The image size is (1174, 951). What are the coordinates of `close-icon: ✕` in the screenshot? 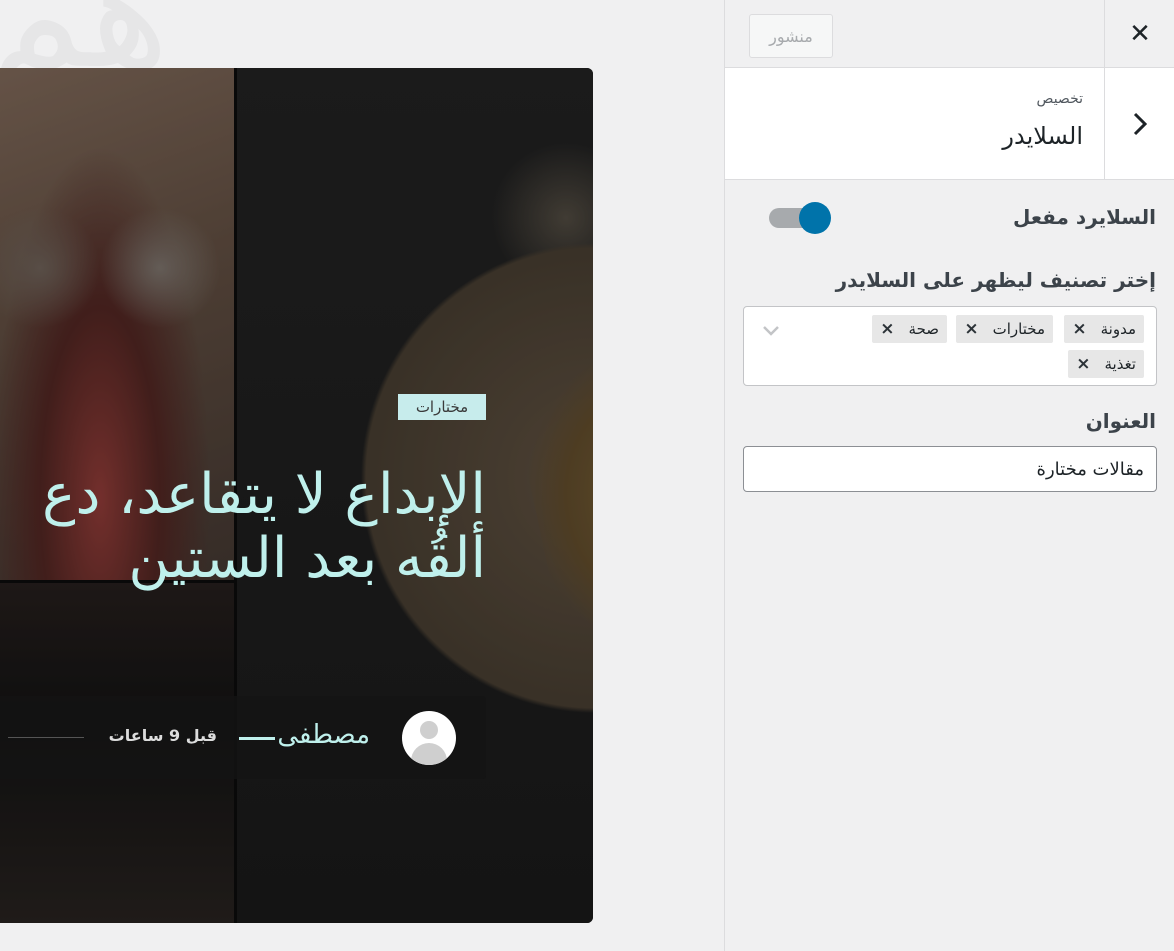 It's located at (1140, 34).